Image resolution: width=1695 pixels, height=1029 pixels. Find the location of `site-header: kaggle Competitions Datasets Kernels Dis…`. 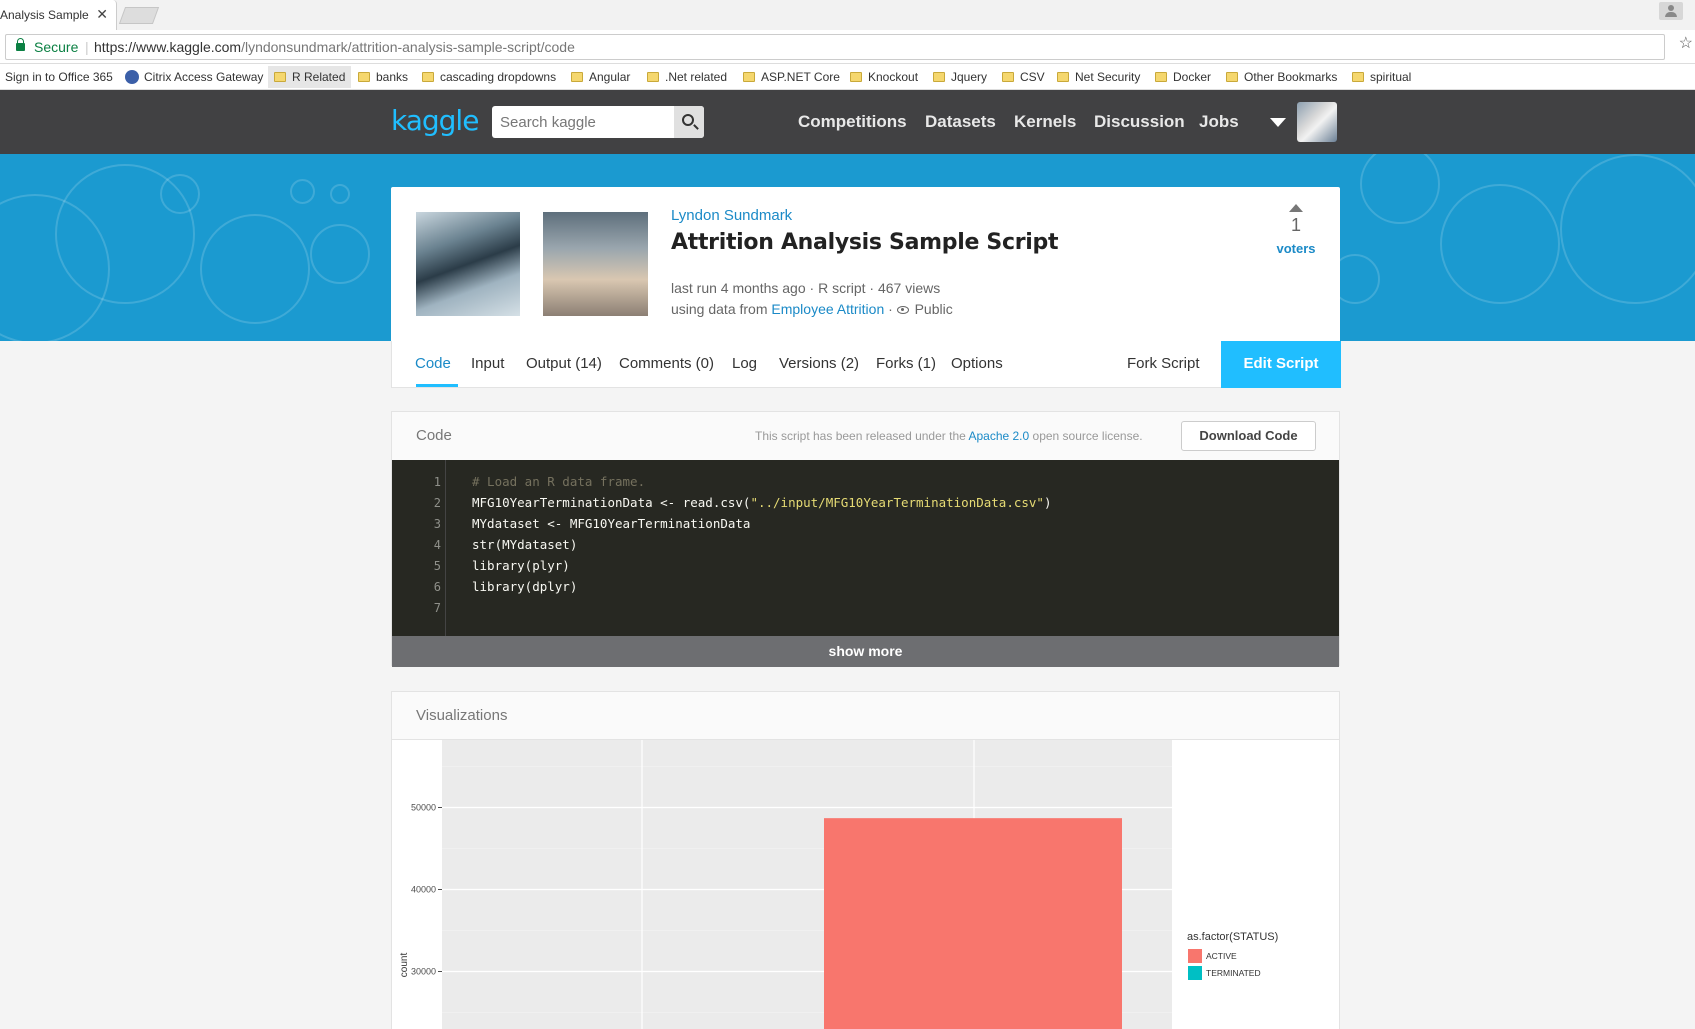

site-header: kaggle Competitions Datasets Kernels Dis… is located at coordinates (847, 122).